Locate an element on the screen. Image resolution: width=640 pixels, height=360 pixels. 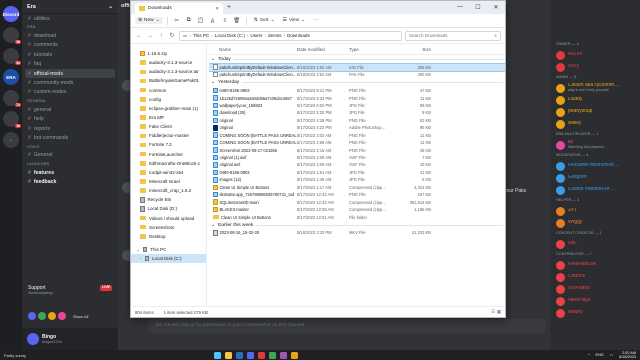
nav-item: BattlefroyaleGamePak01 is located at coordinates (168, 80).